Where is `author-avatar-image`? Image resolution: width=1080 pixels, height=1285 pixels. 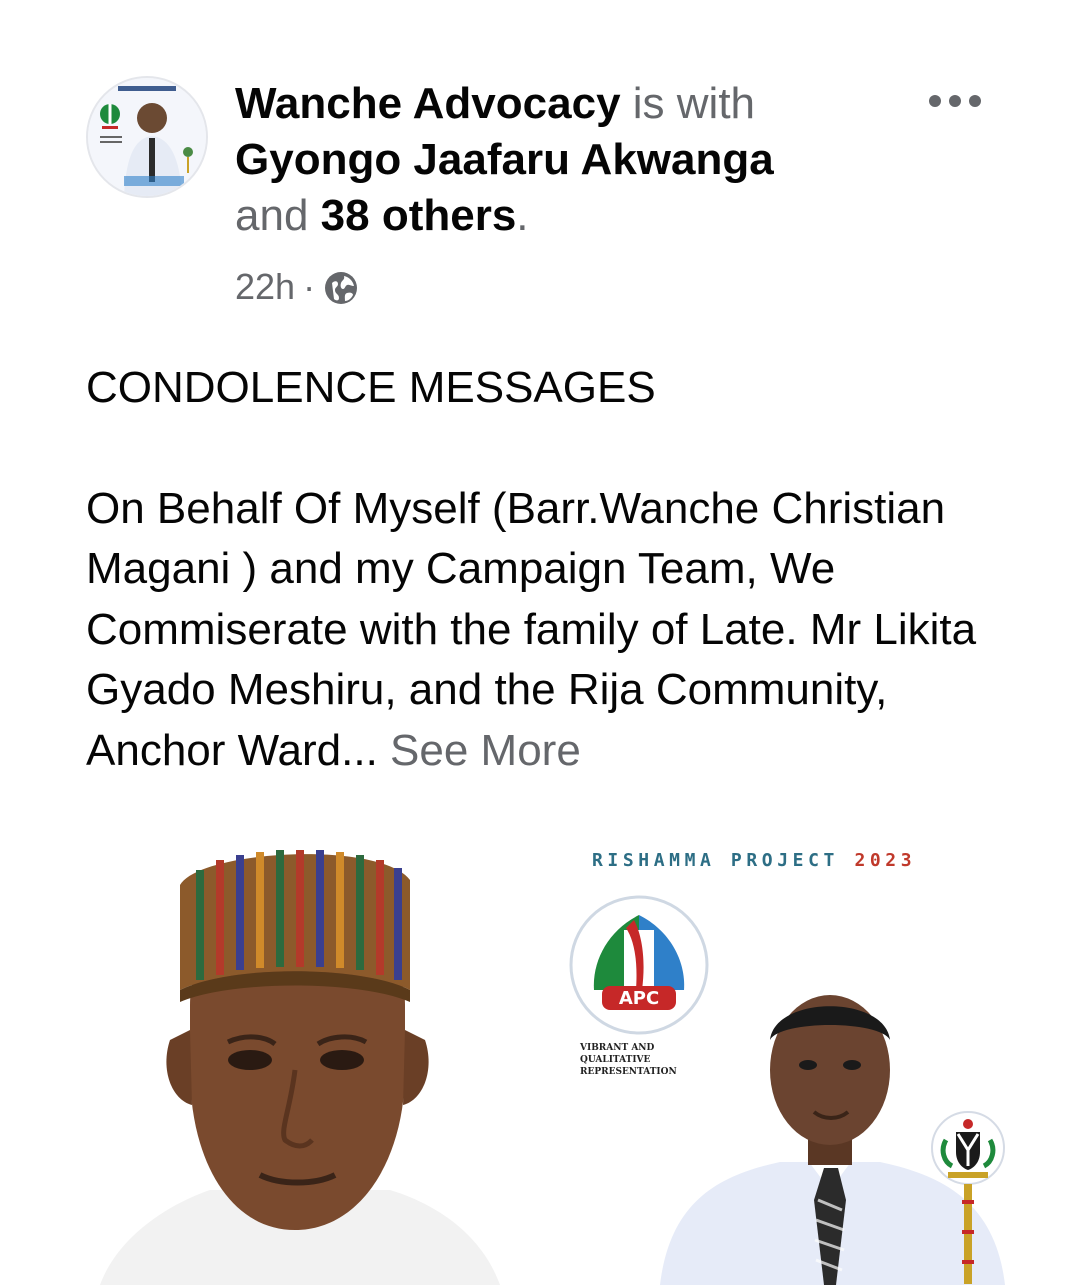
author-avatar-image is located at coordinates (147, 137).